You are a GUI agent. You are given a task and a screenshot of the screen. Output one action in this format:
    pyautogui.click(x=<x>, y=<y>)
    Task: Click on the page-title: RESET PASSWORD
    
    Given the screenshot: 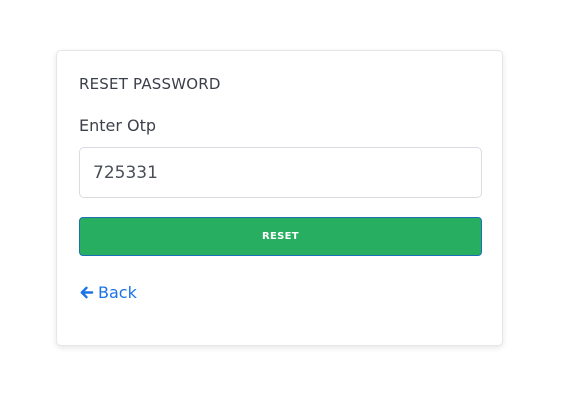 What is the action you would take?
    pyautogui.click(x=150, y=84)
    